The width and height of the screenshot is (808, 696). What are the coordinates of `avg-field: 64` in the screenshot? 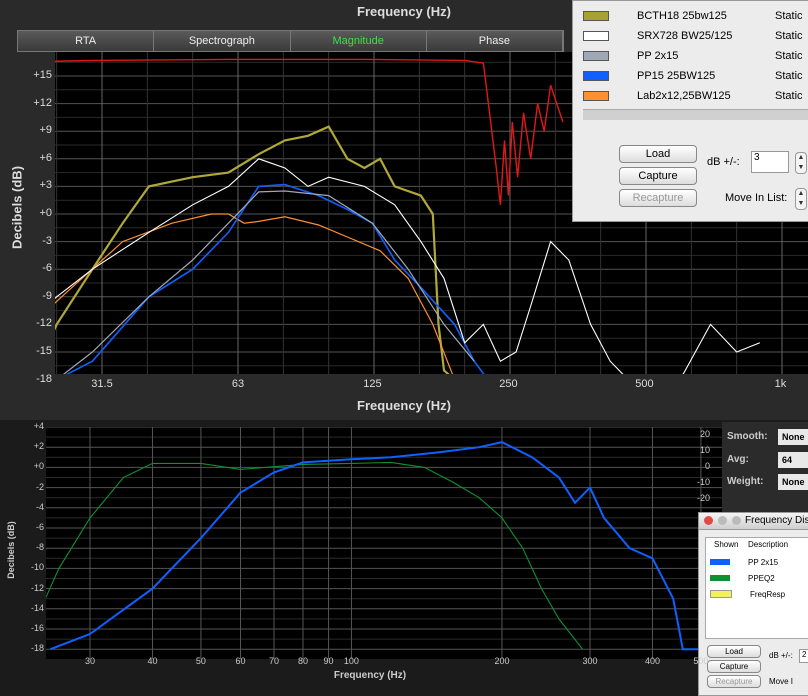 It's located at (793, 460).